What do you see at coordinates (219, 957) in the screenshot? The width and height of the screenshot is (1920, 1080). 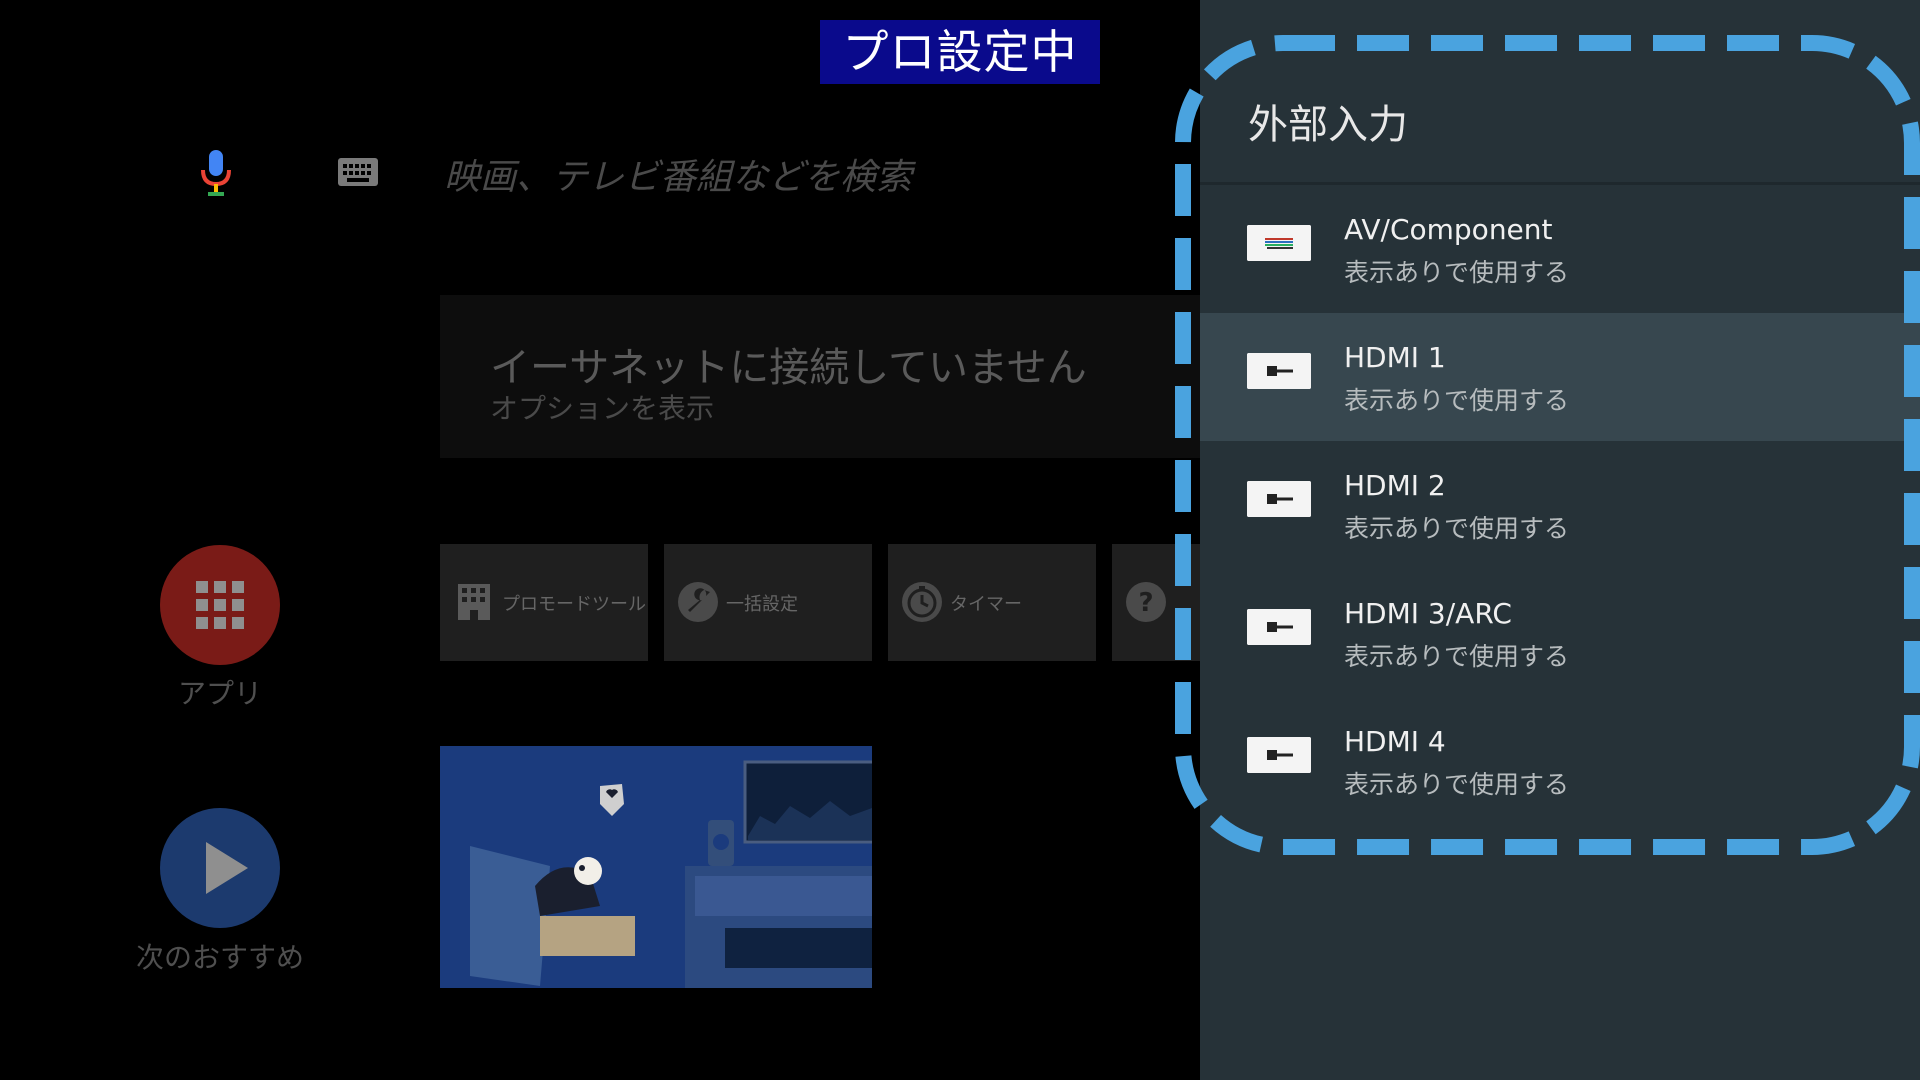 I see `next-recommendations-label: 次のおすすめ` at bounding box center [219, 957].